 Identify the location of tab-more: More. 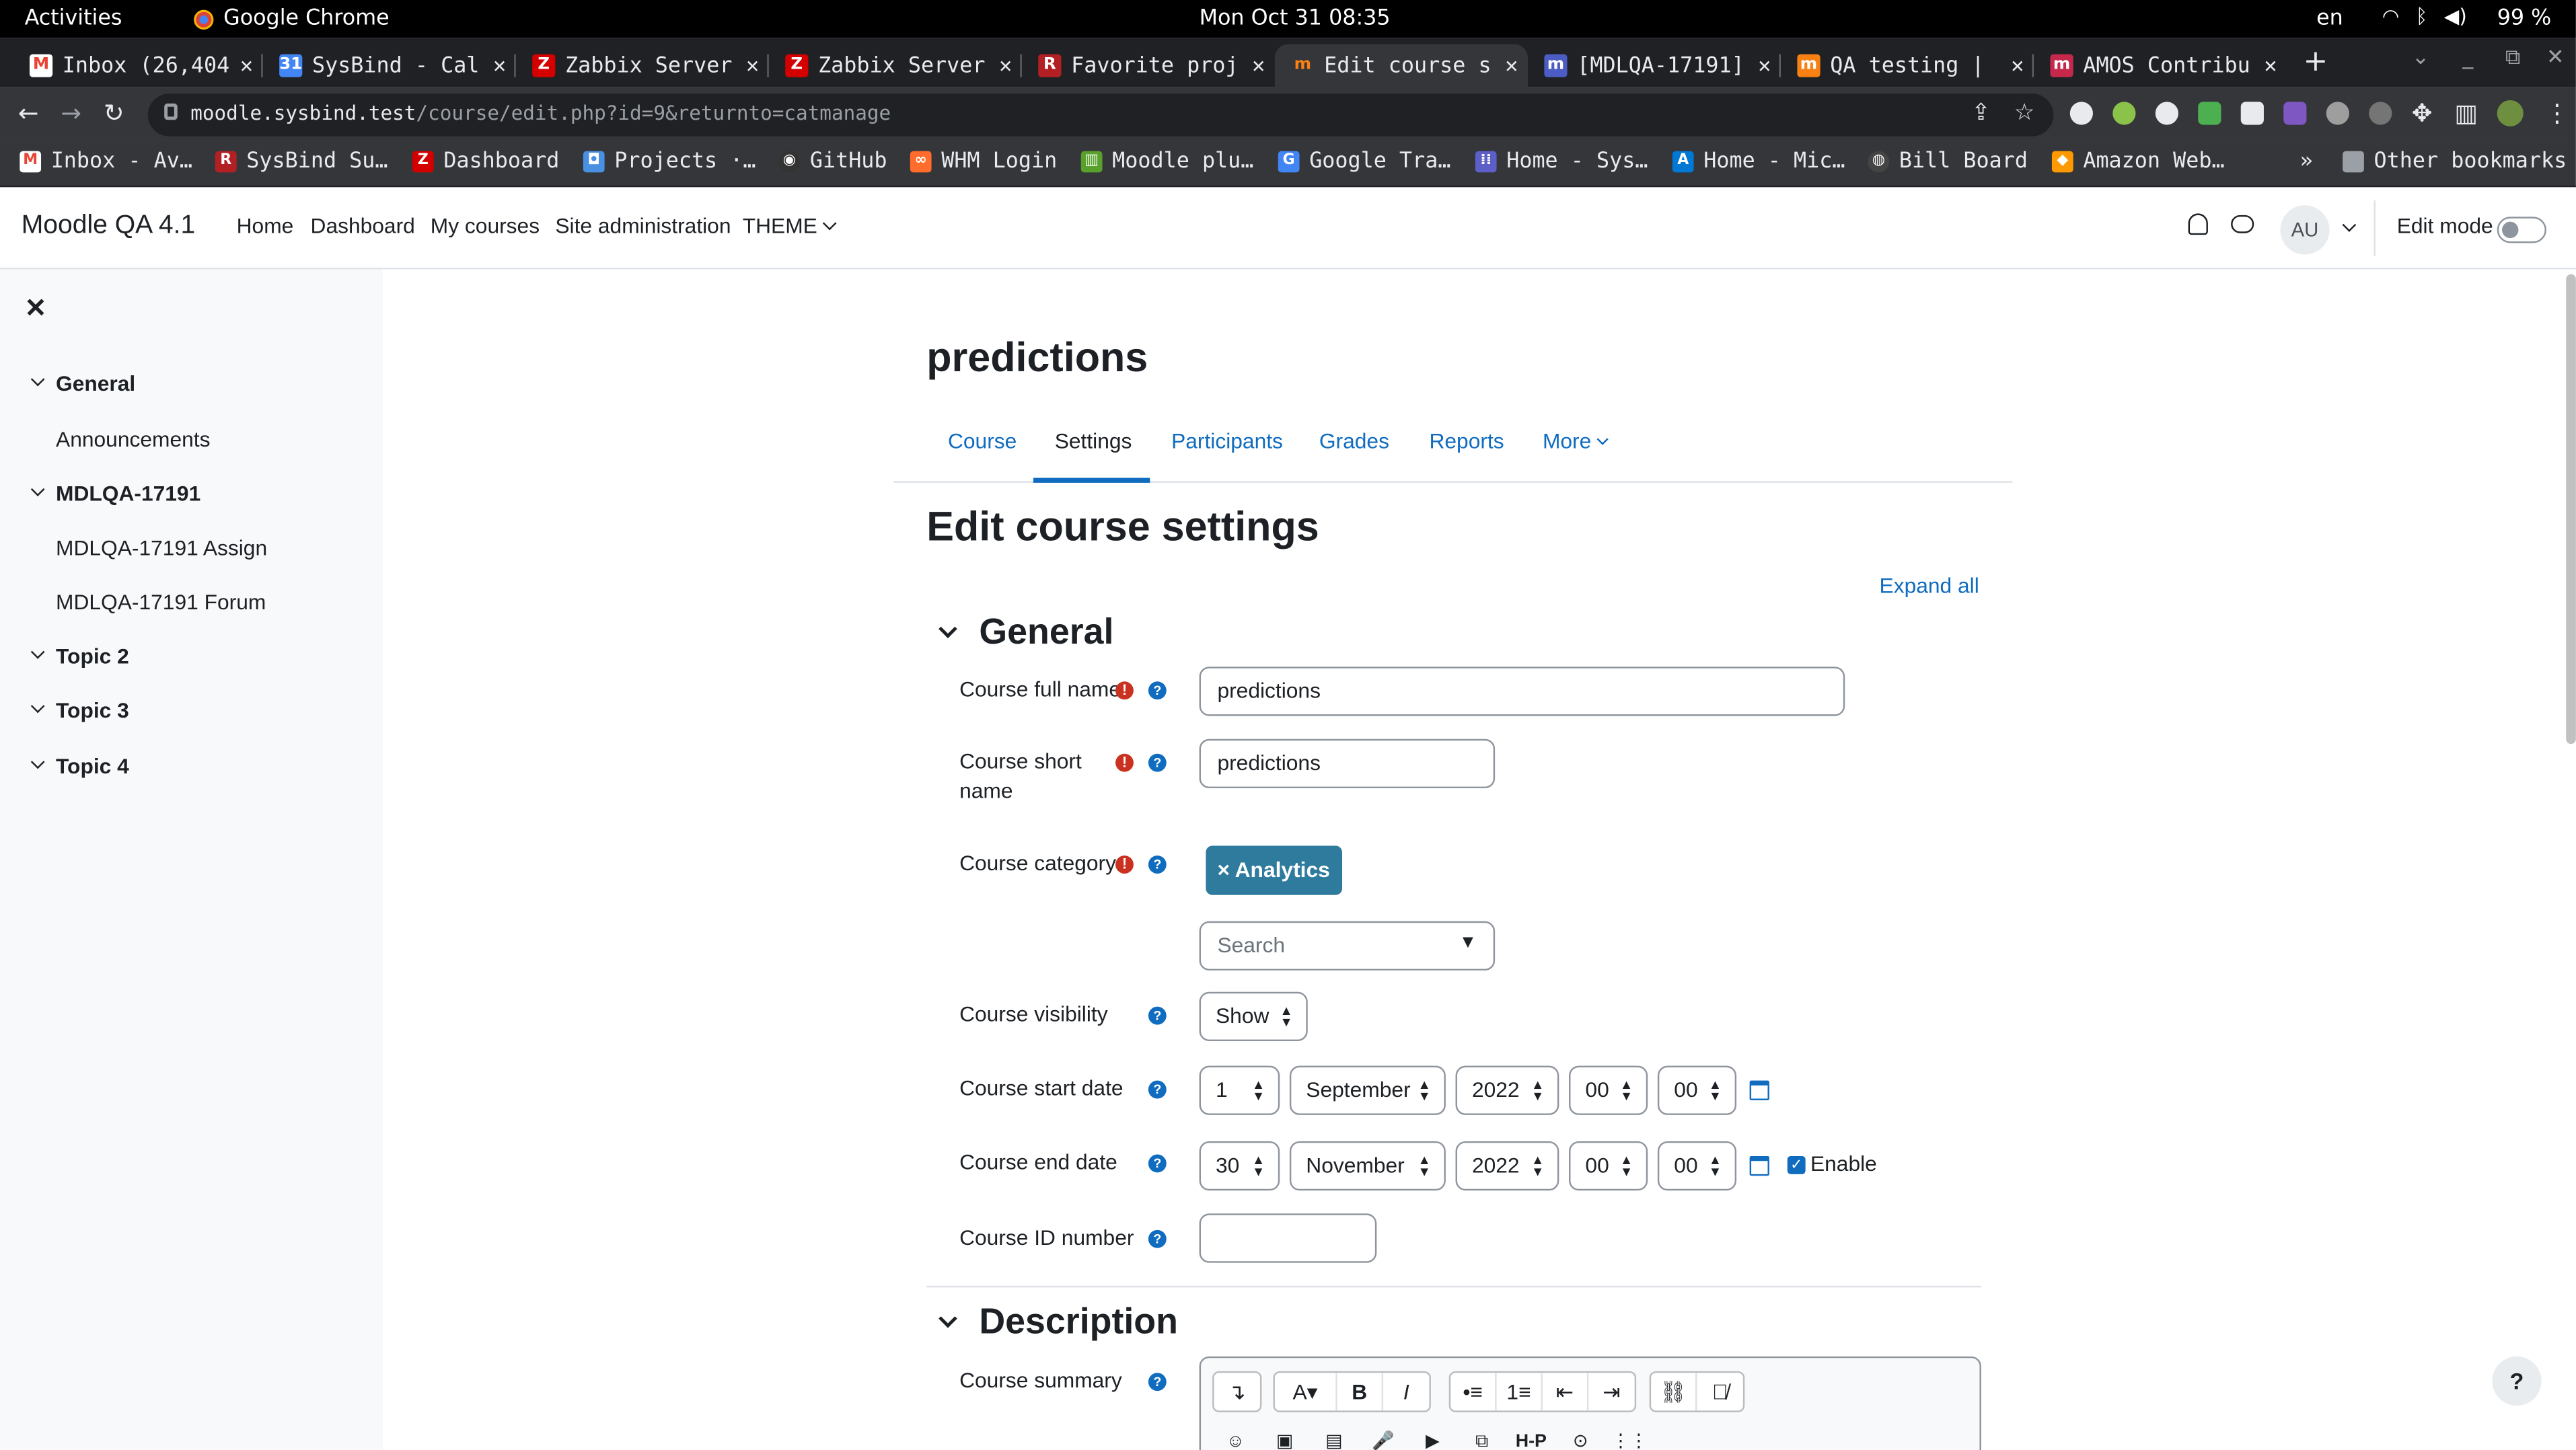
(1575, 440).